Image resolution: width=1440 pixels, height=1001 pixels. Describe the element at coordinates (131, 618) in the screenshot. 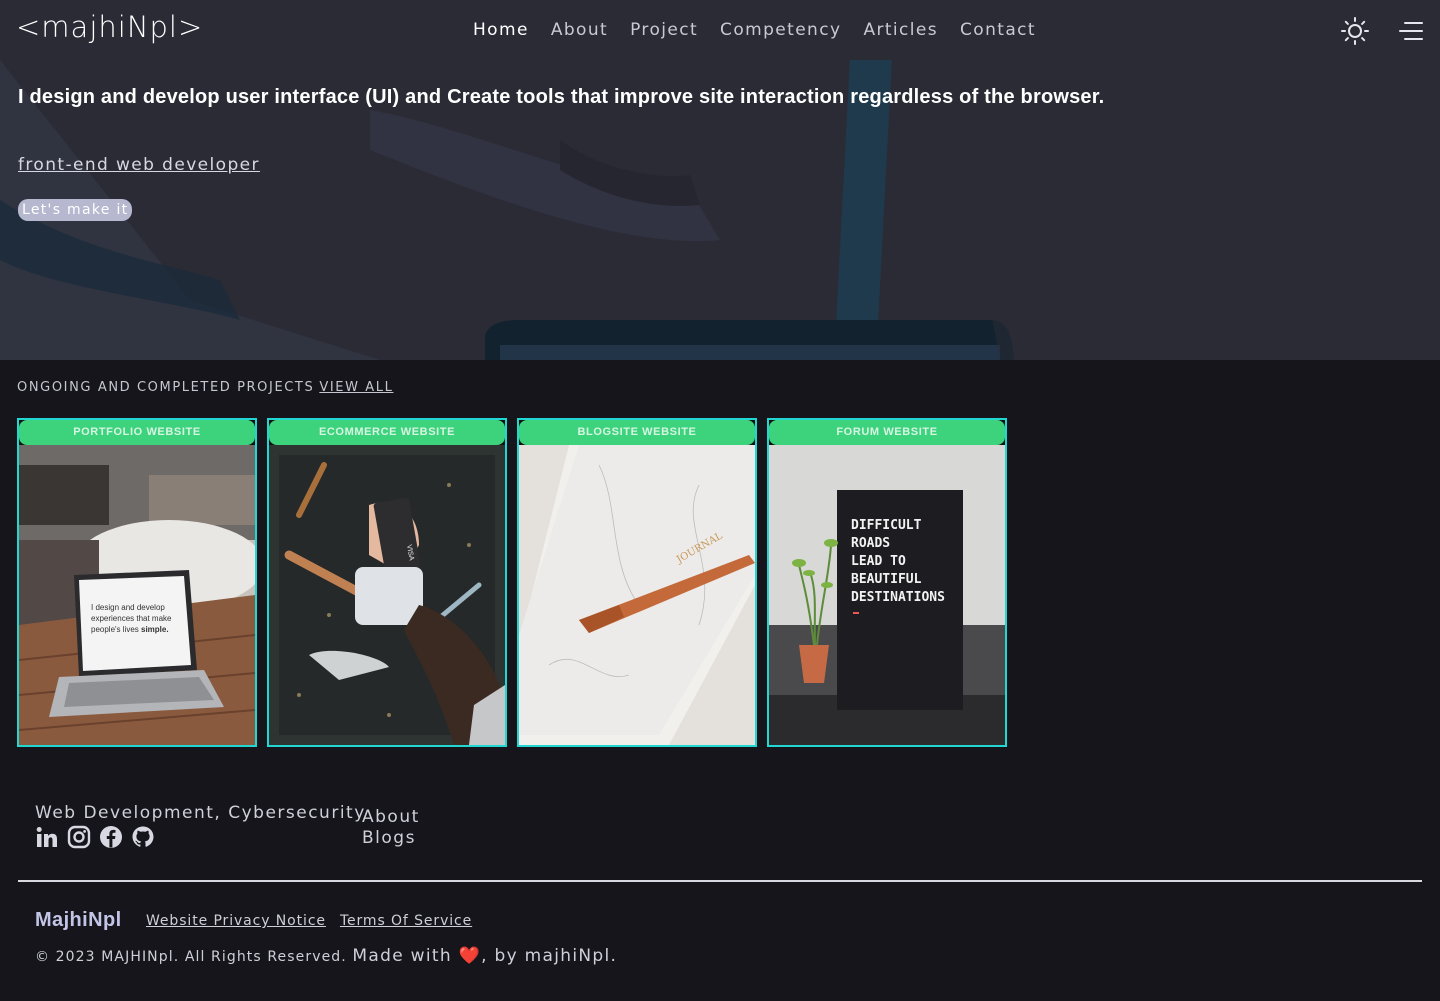

I see `svg-text: experiences that make` at that location.